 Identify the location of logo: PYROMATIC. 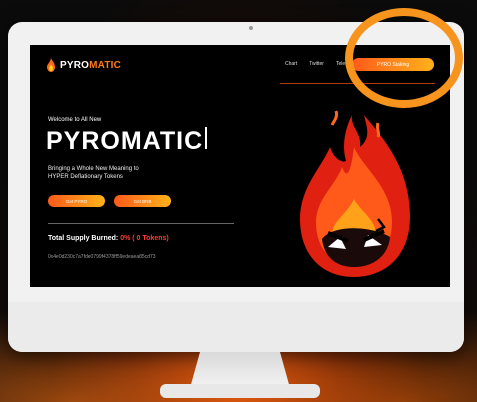
(83, 65).